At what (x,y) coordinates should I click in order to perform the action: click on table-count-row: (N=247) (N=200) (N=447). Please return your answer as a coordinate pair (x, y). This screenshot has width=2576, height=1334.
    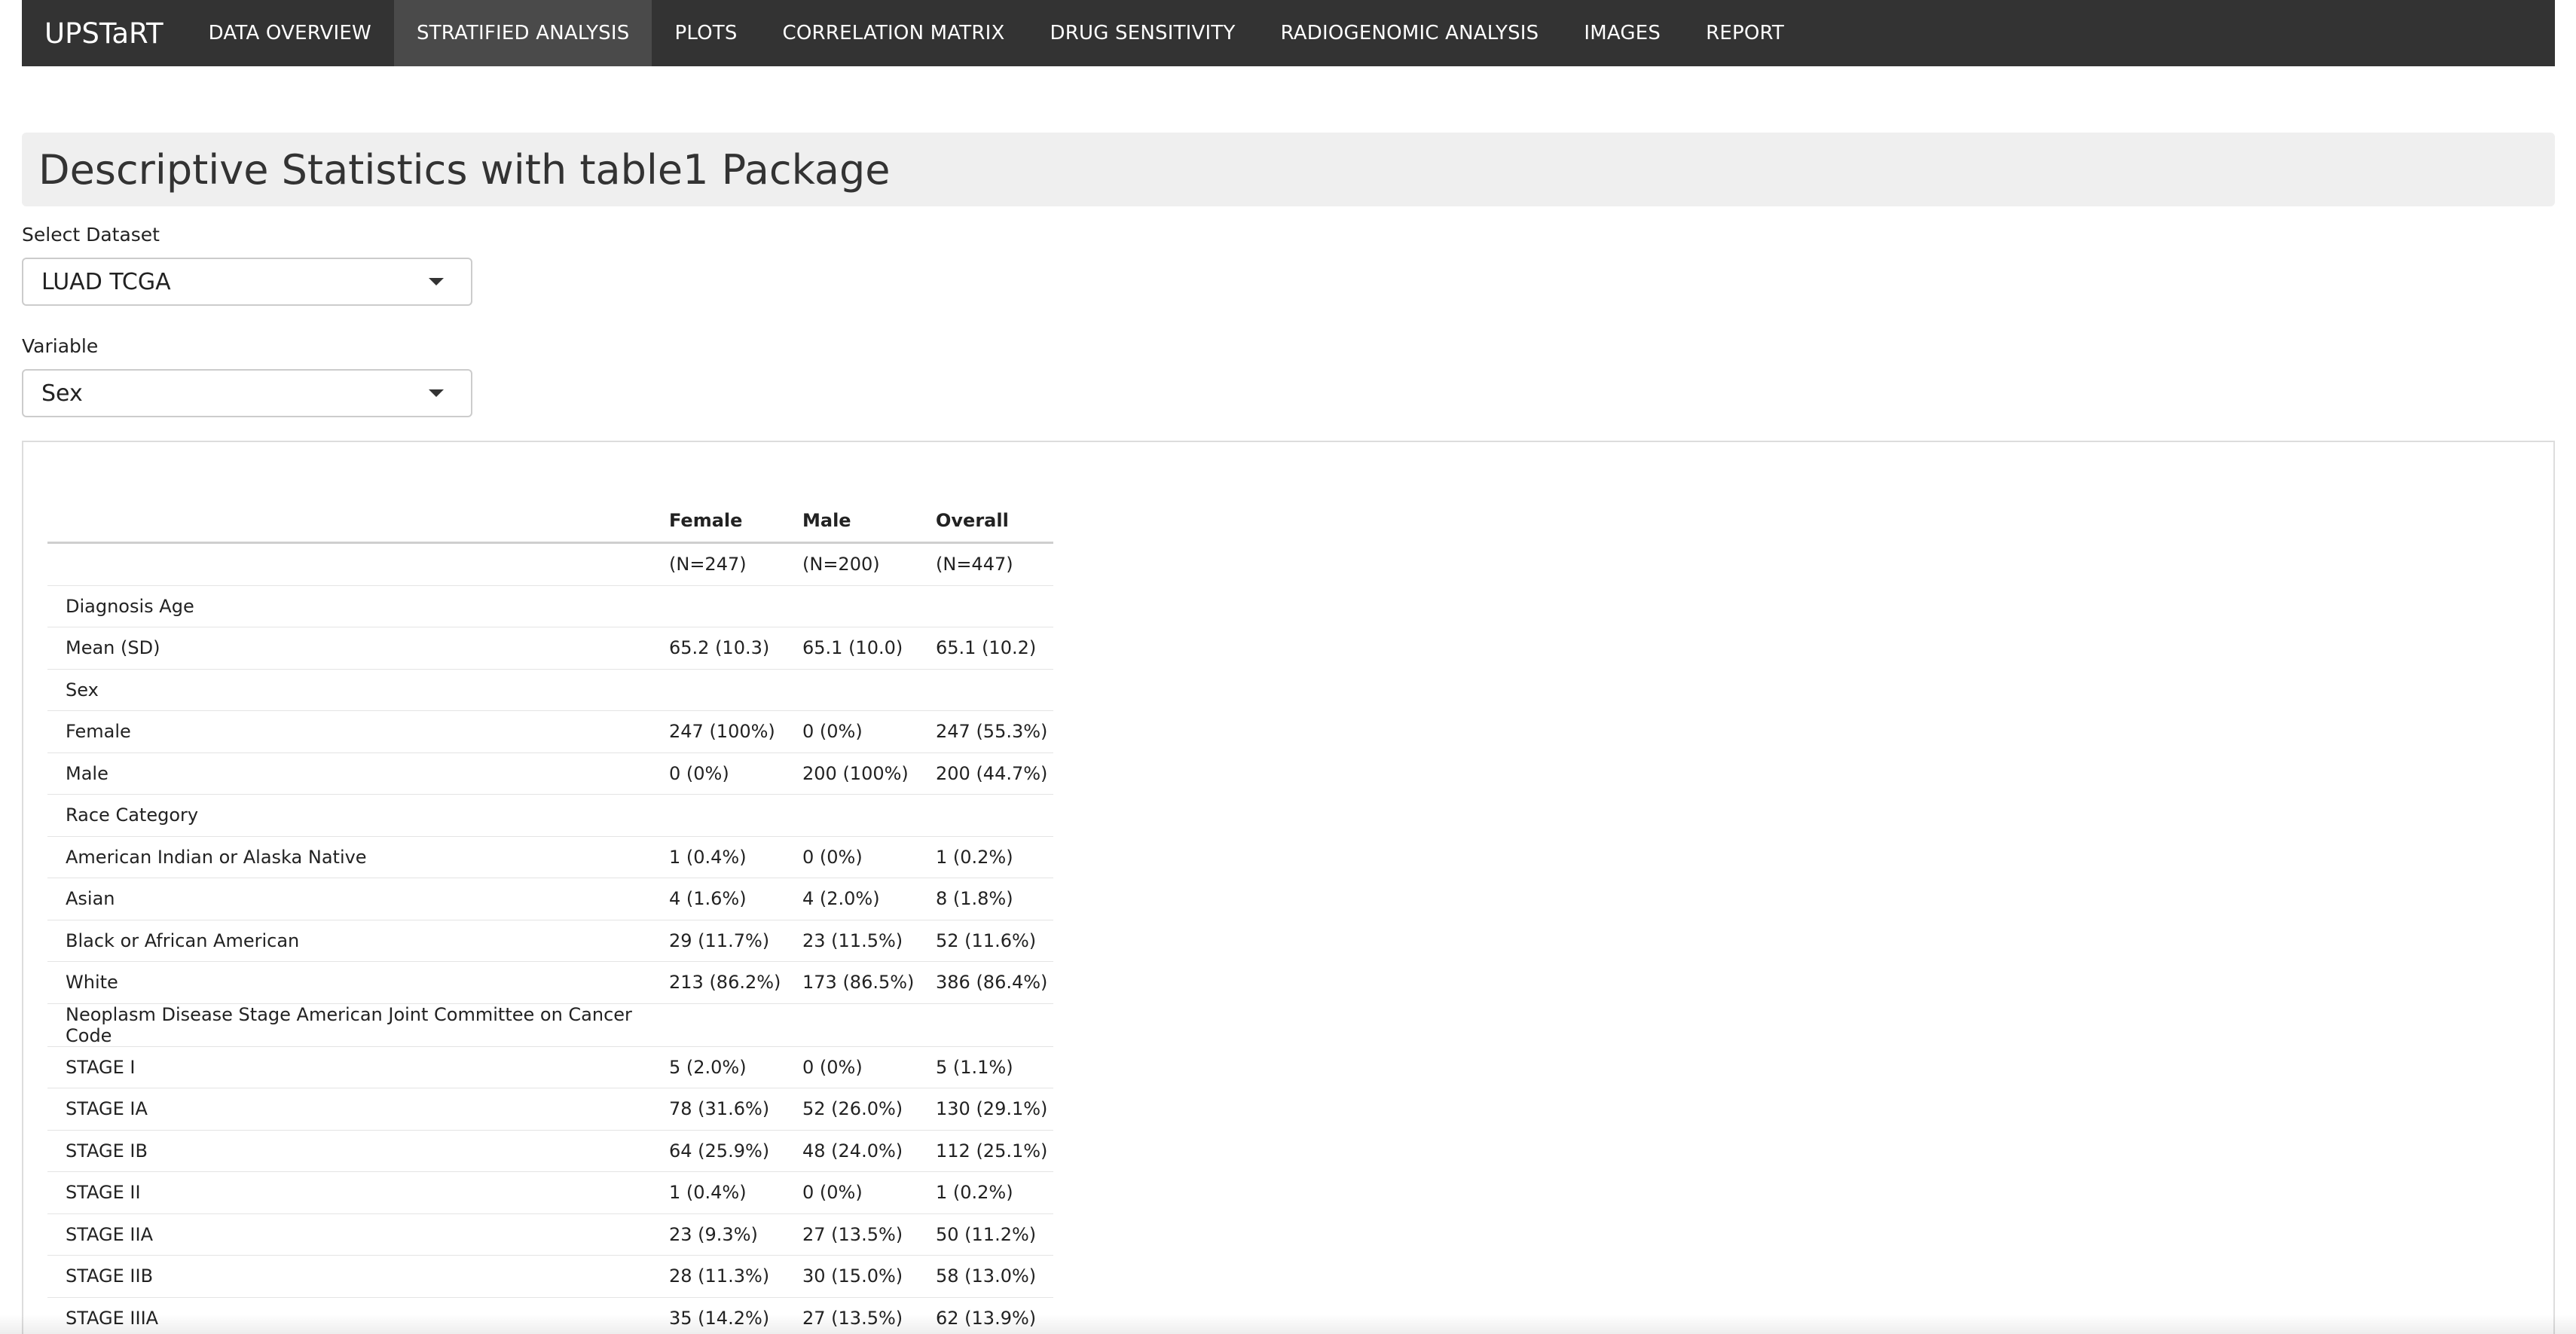
    Looking at the image, I should click on (550, 564).